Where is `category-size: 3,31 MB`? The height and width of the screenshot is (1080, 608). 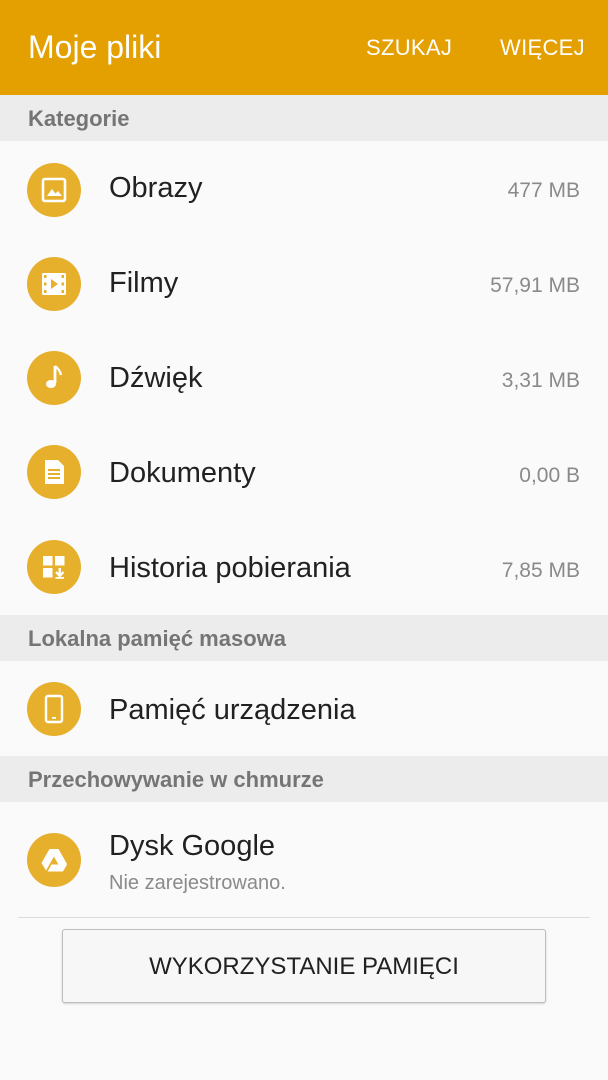
category-size: 3,31 MB is located at coordinates (540, 380).